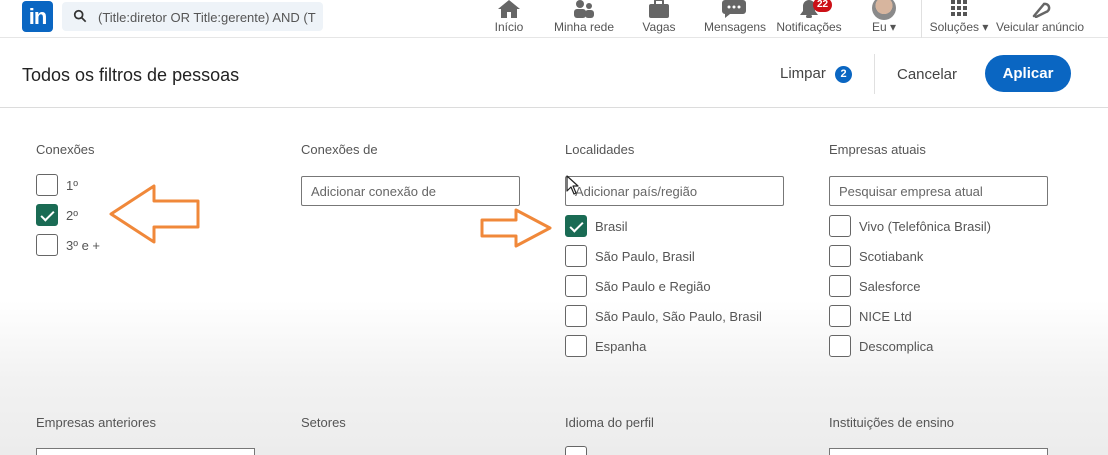 This screenshot has width=1108, height=455. I want to click on location-option: São Paulo, Brasil, so click(630, 256).